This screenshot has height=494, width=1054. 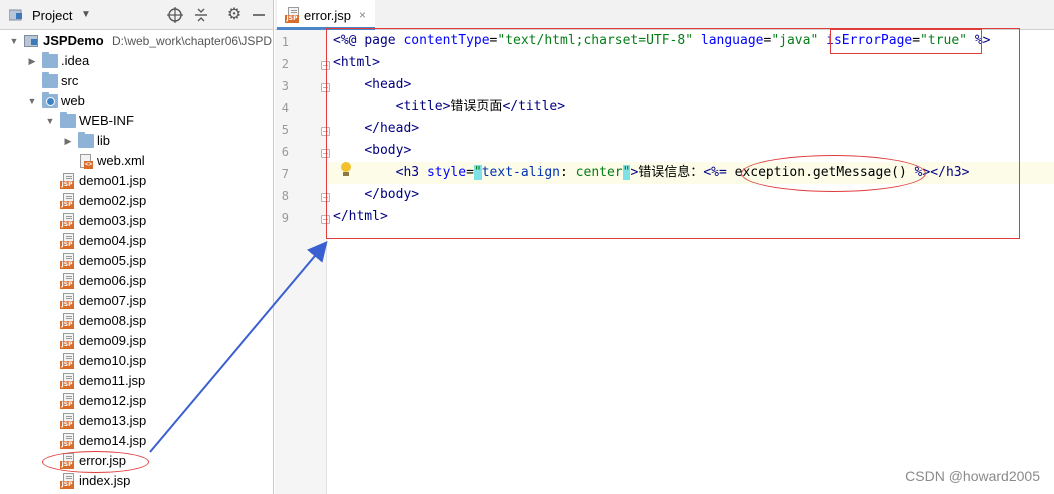 What do you see at coordinates (423, 106) in the screenshot?
I see `code-token: <title>` at bounding box center [423, 106].